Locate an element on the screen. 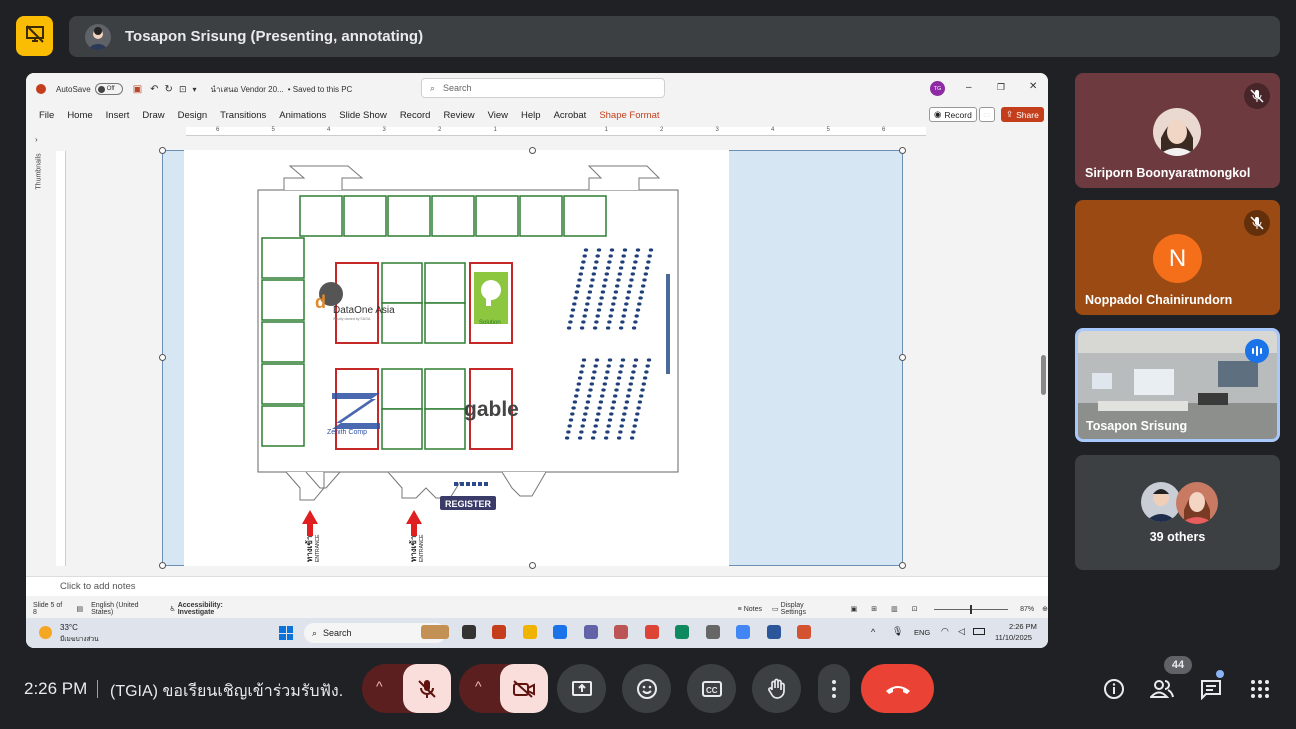 The height and width of the screenshot is (729, 1296). accessibility-status: Accessibility: Investigate is located at coordinates (218, 609).